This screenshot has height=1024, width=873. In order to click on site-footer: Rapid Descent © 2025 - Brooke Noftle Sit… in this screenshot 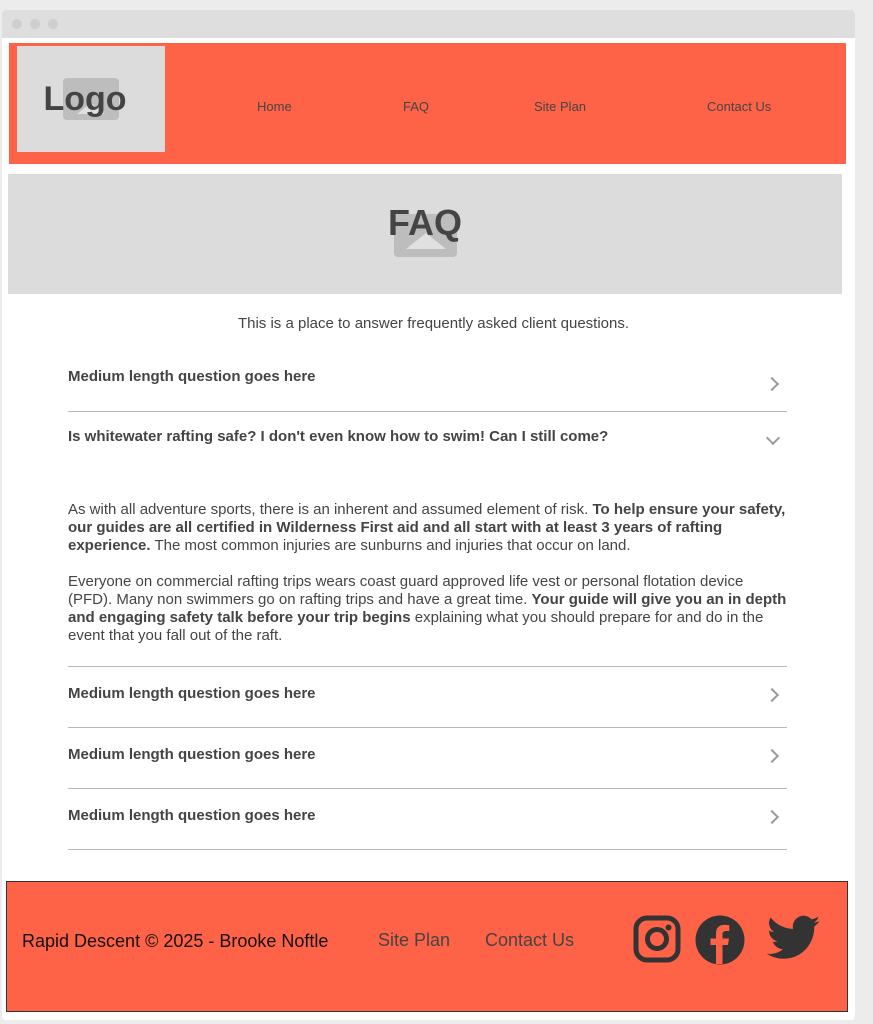, I will do `click(427, 946)`.